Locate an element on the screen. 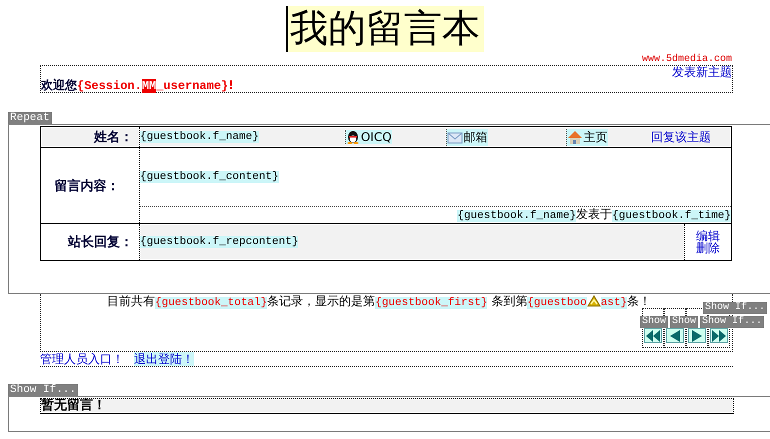  reply-variable: {guestbook.f_repcontent} is located at coordinates (219, 242).